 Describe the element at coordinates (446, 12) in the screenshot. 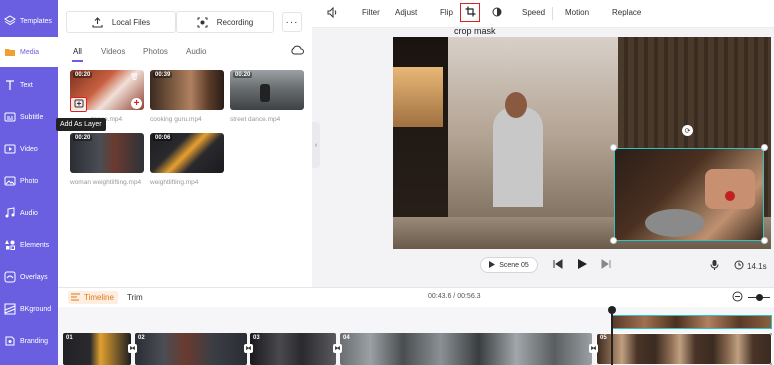

I see `flip-button: Flip` at that location.